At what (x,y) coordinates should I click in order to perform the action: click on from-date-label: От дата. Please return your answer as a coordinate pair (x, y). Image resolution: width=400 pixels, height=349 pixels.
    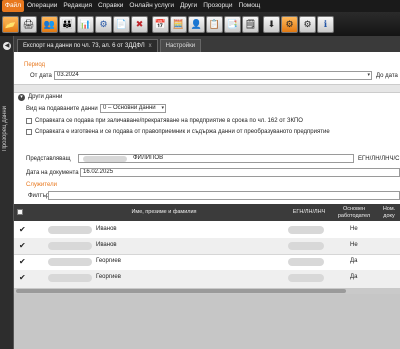
    Looking at the image, I should click on (41, 76).